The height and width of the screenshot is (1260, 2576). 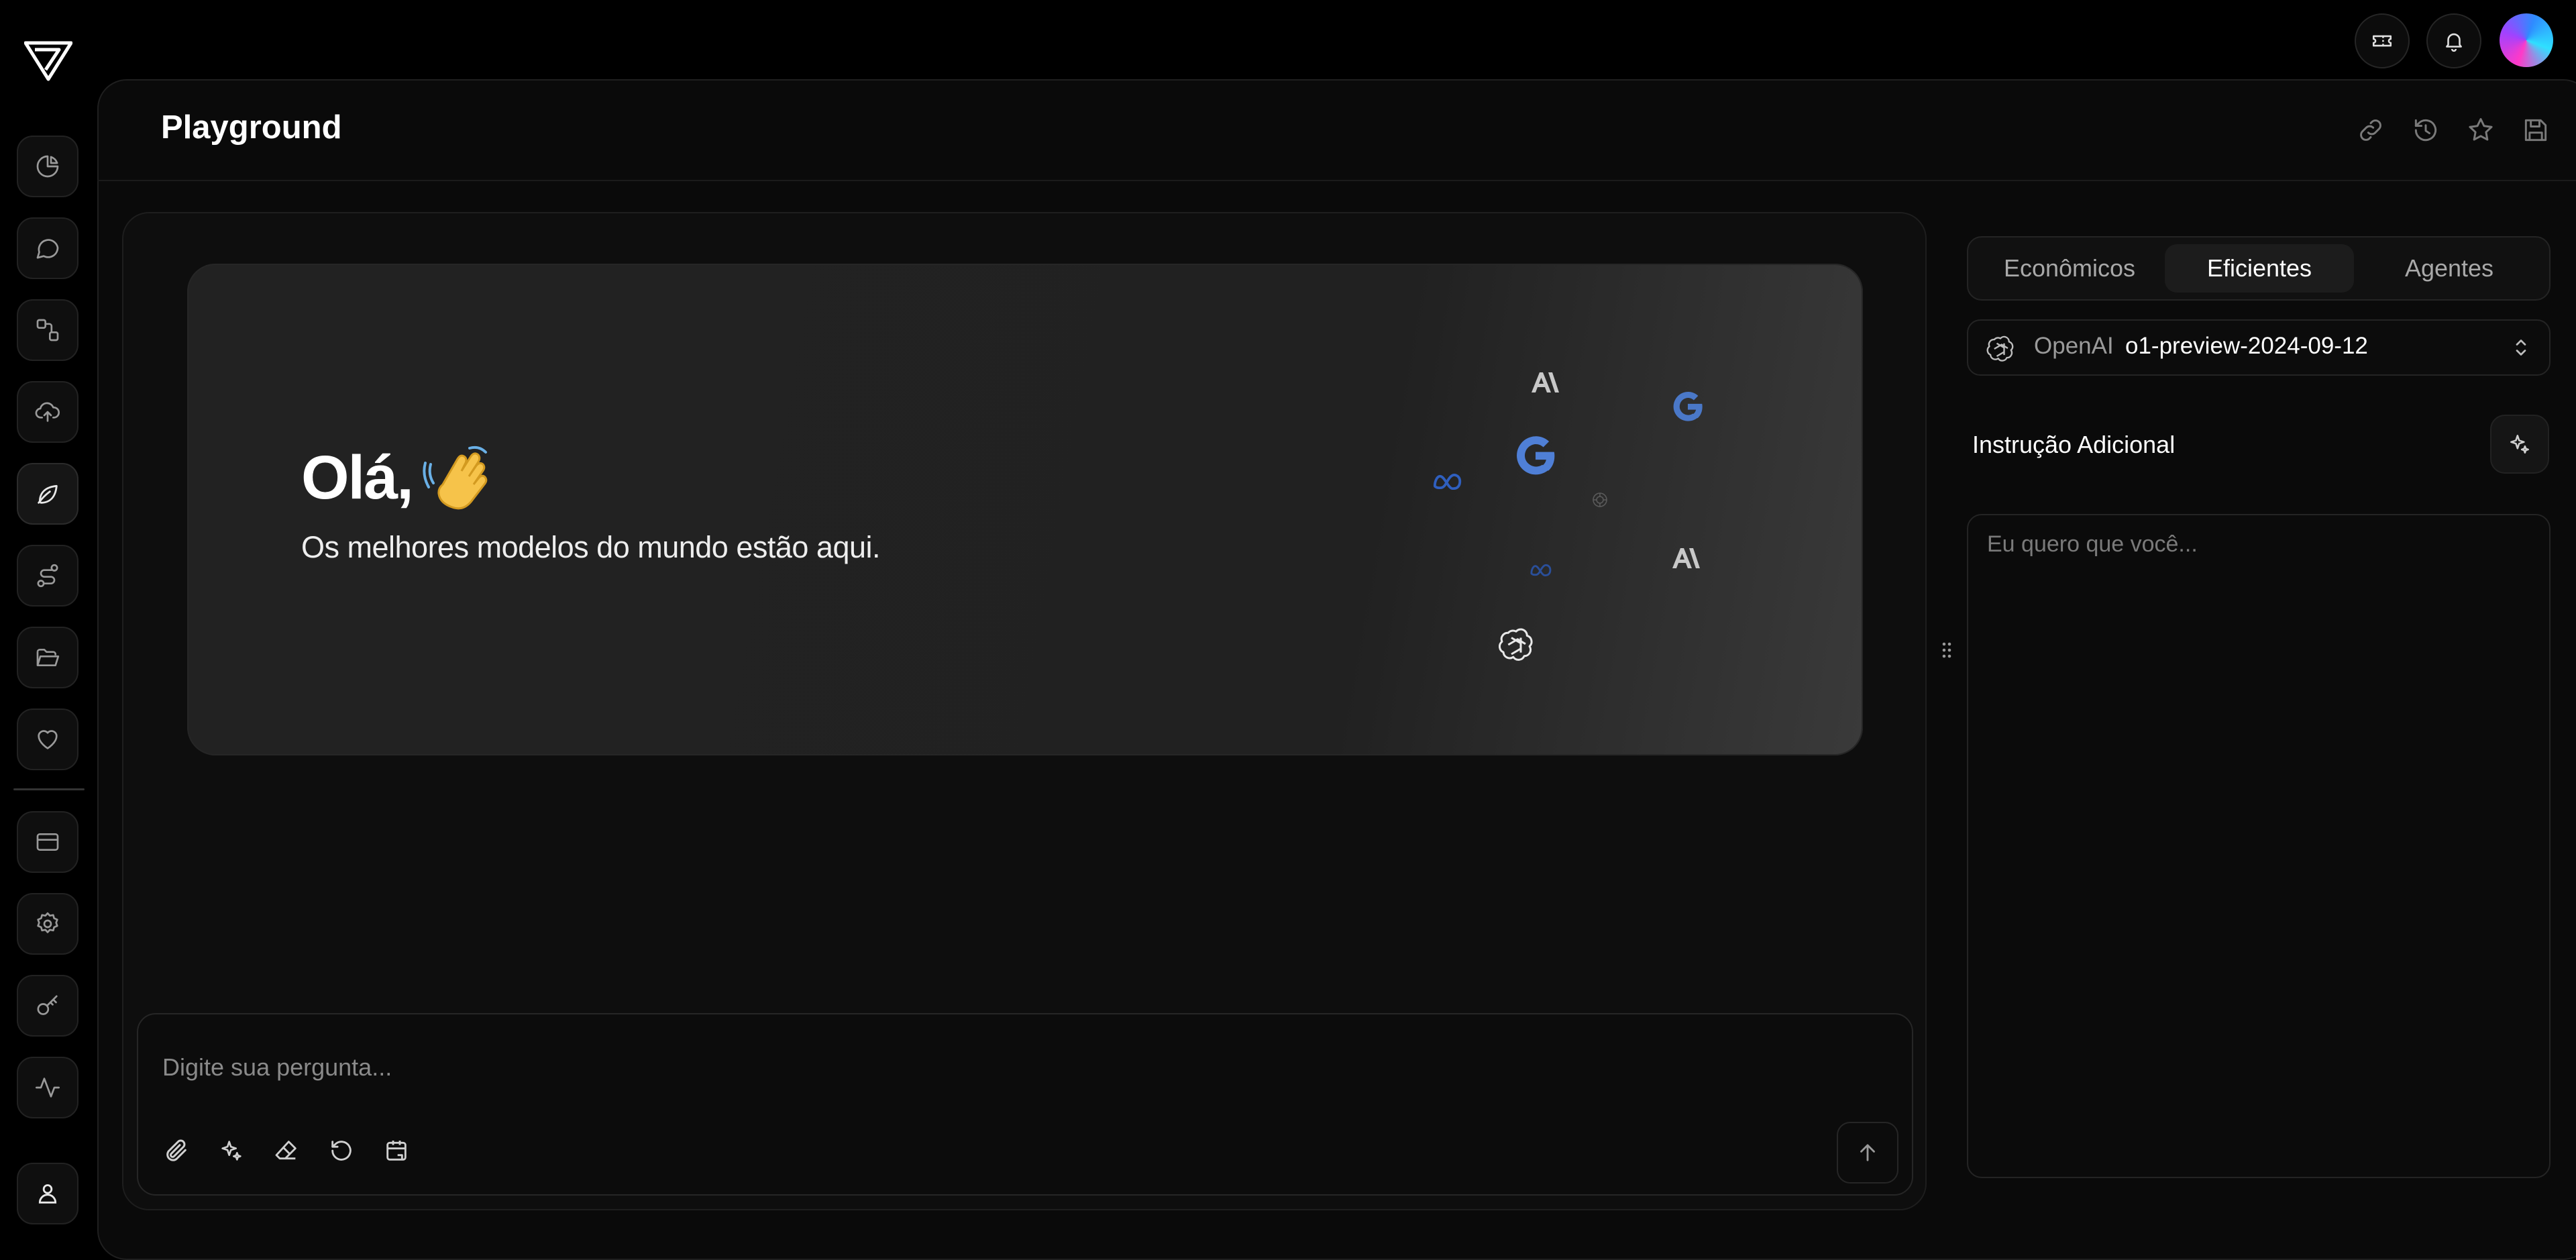 I want to click on waving-hand-icon, so click(x=459, y=478).